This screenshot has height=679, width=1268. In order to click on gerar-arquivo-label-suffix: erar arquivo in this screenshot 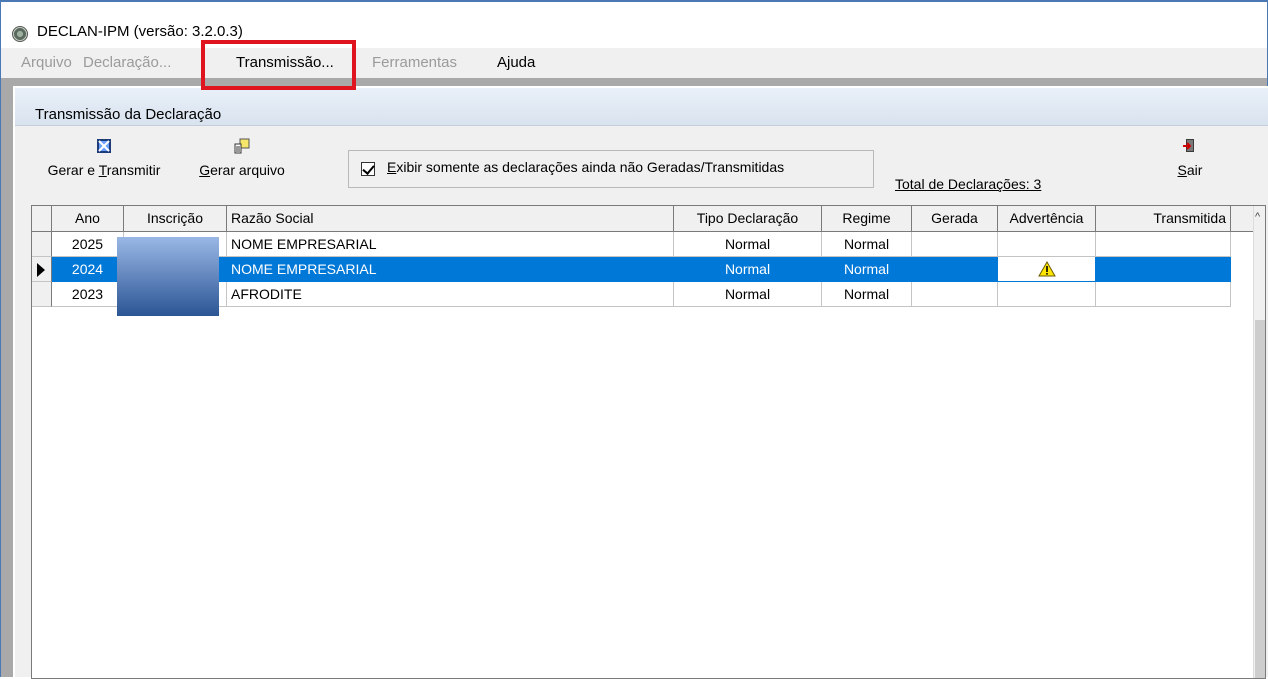, I will do `click(247, 170)`.